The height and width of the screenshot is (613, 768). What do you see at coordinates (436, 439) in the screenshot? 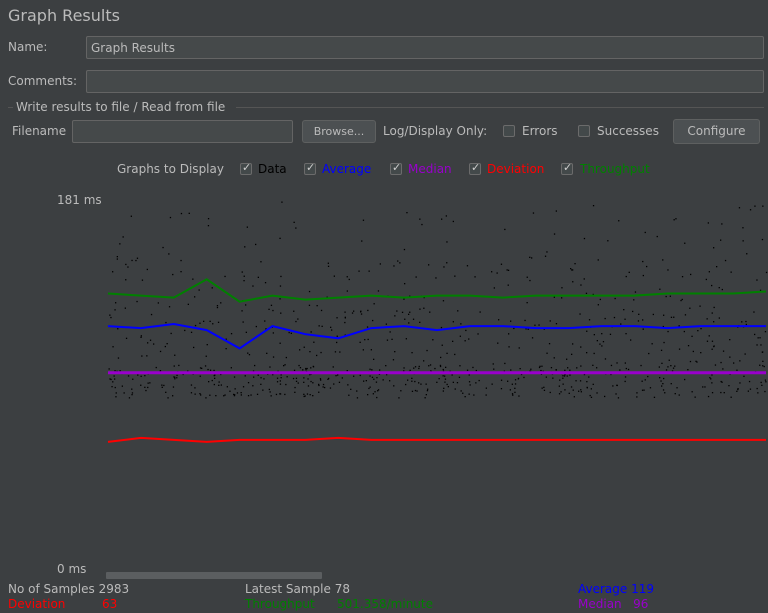
I see `series-deviation-line` at bounding box center [436, 439].